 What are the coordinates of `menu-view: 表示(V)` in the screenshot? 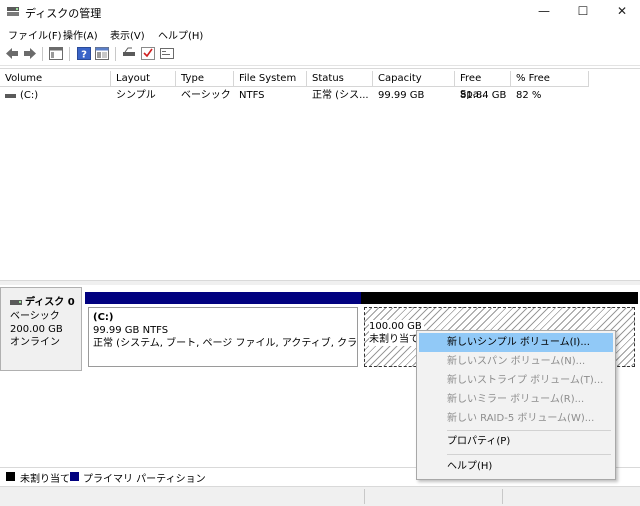 It's located at (127, 34).